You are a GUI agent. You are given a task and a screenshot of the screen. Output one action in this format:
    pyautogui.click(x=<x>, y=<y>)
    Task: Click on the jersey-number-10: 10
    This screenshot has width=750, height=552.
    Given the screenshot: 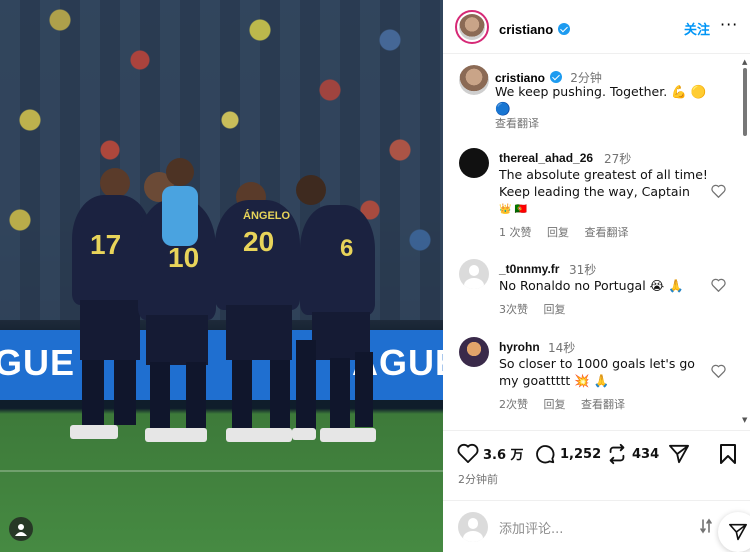 What is the action you would take?
    pyautogui.click(x=184, y=257)
    